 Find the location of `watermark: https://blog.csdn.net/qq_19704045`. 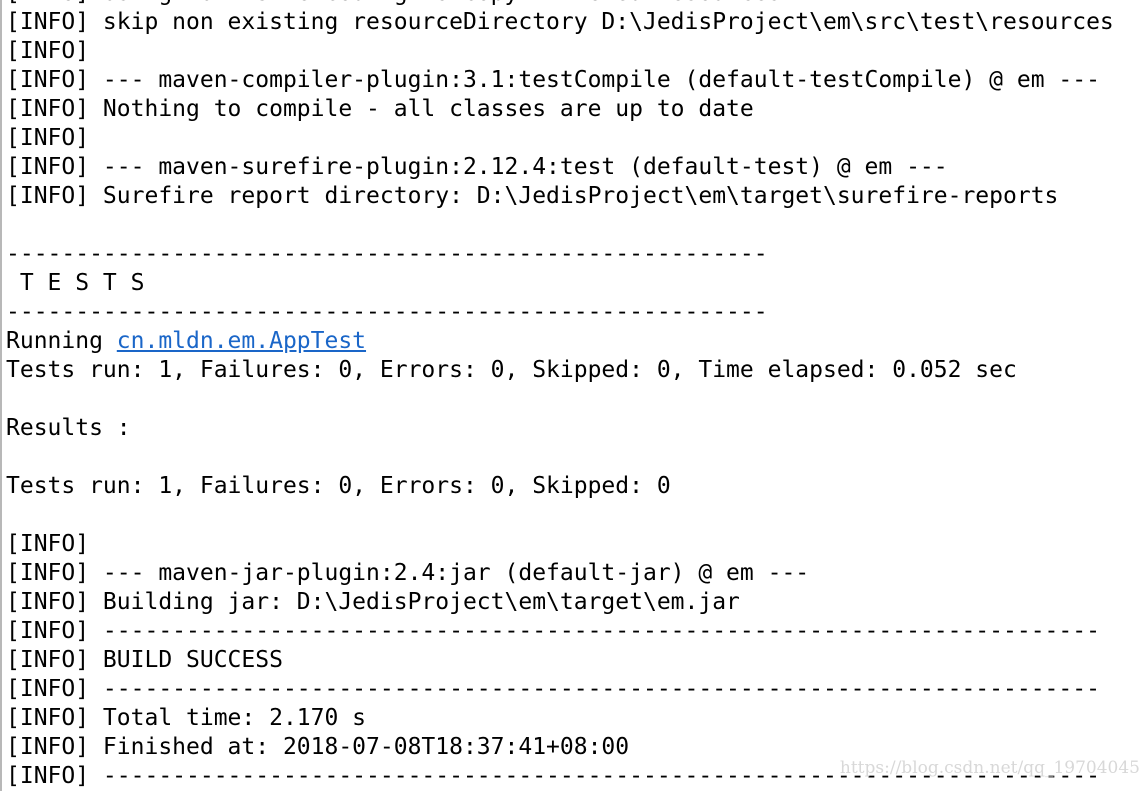

watermark: https://blog.csdn.net/qq_19704045 is located at coordinates (989, 768).